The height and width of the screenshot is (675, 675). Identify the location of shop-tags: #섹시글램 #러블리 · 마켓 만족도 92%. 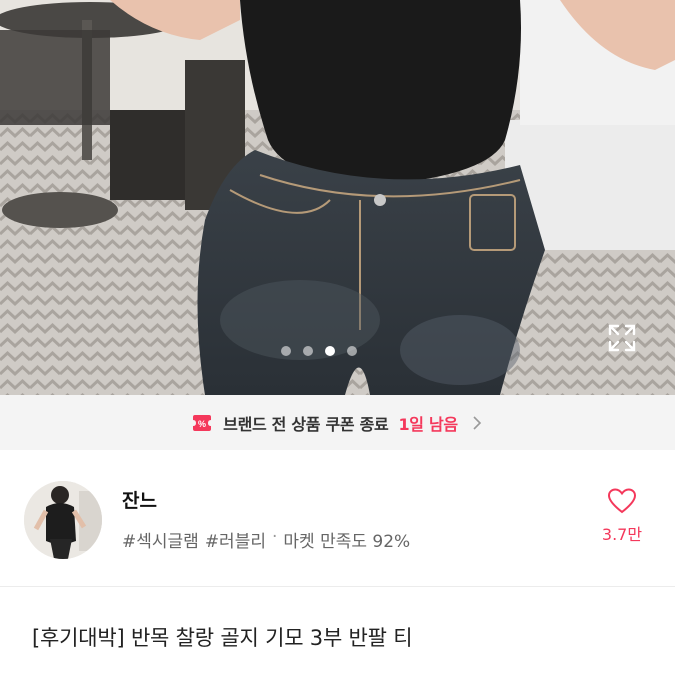
(266, 539).